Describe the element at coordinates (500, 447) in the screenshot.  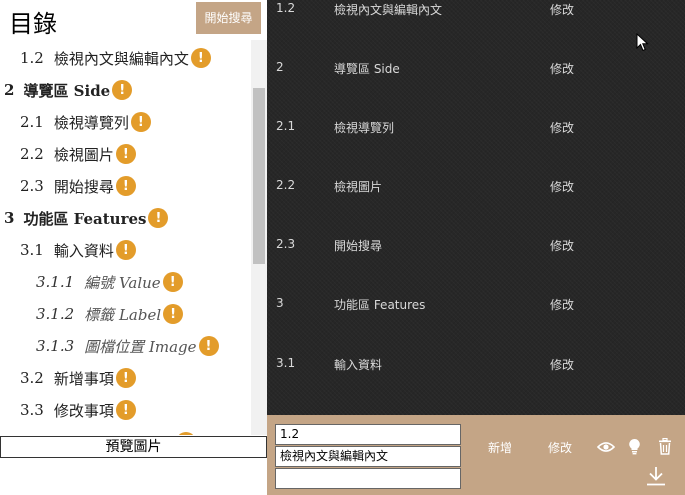
I see `add-button: 新增` at that location.